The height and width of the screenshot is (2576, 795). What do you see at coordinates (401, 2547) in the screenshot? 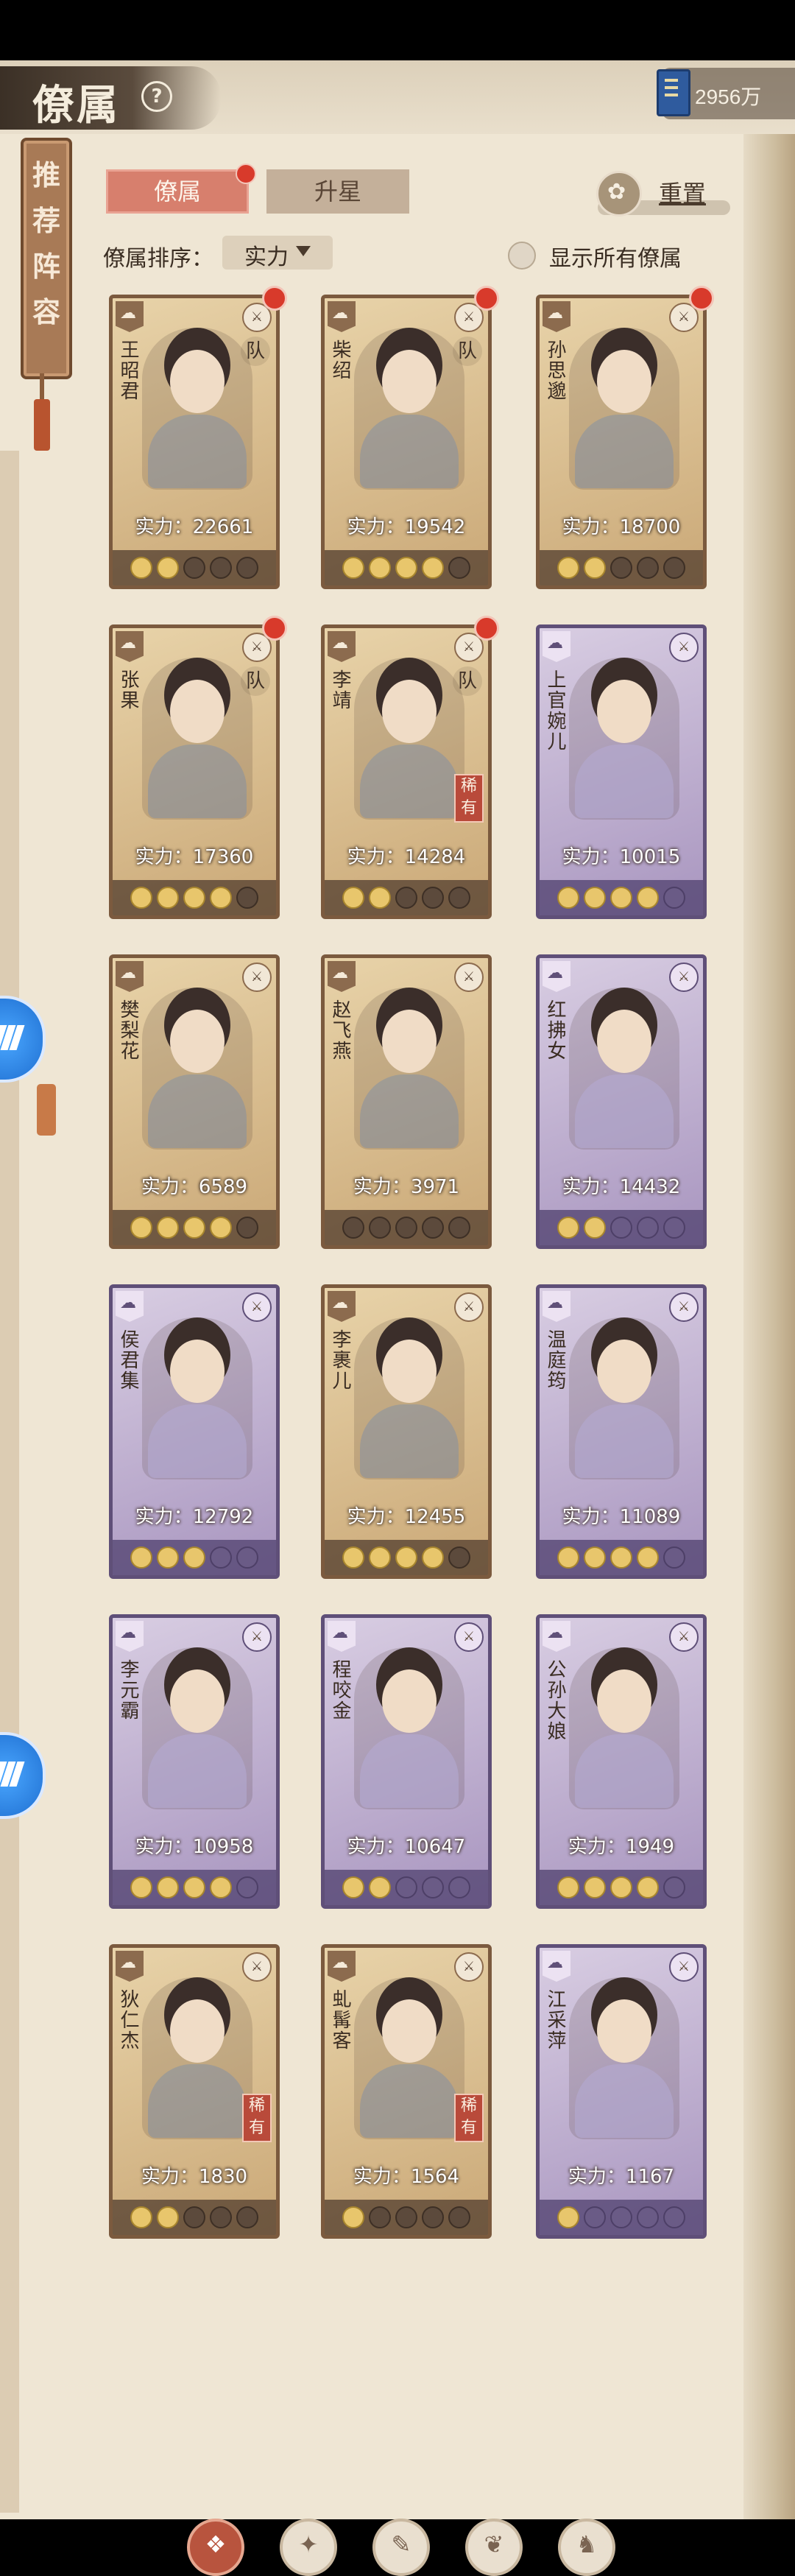
I see `bottom-nav-3: ✎` at bounding box center [401, 2547].